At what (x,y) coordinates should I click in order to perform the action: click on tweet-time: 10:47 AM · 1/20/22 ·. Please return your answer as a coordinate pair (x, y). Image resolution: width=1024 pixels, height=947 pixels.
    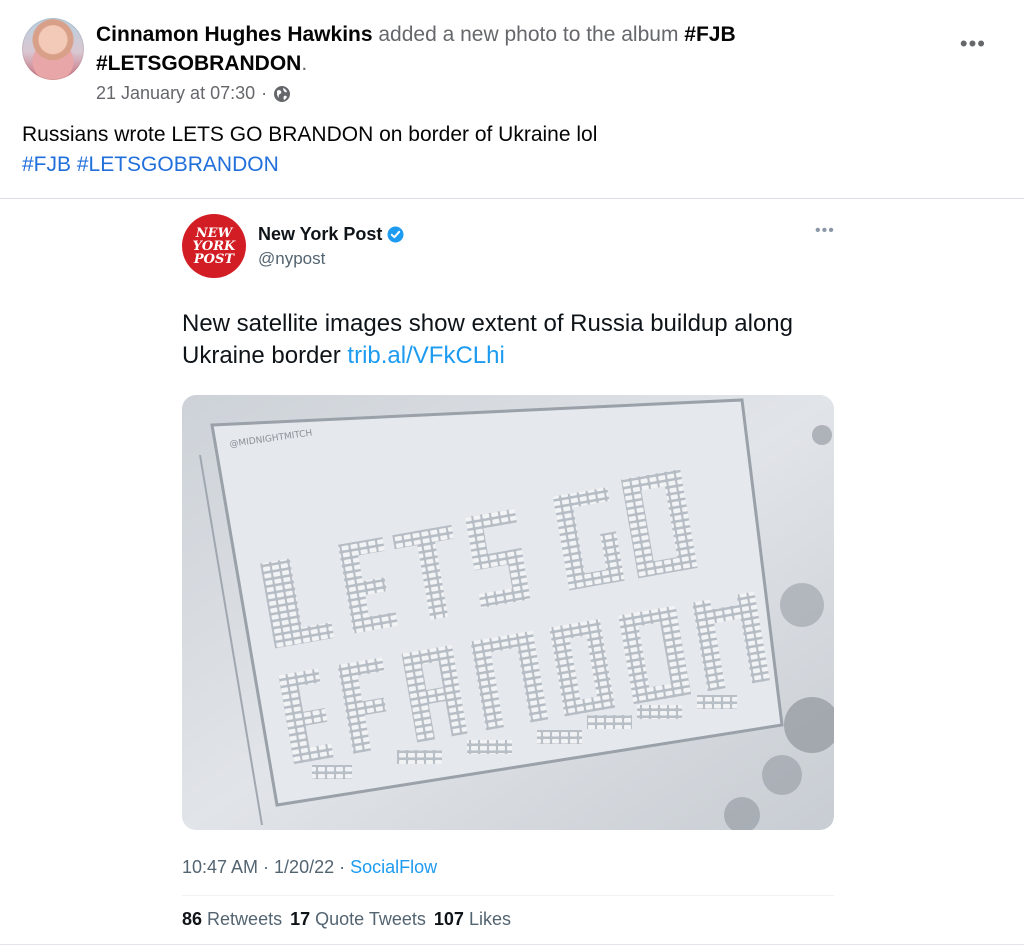
    Looking at the image, I should click on (266, 867).